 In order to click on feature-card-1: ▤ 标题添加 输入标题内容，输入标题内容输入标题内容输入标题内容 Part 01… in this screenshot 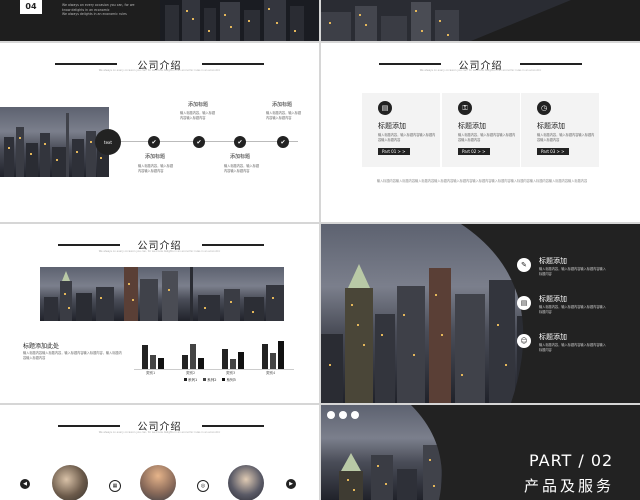, I will do `click(401, 130)`.